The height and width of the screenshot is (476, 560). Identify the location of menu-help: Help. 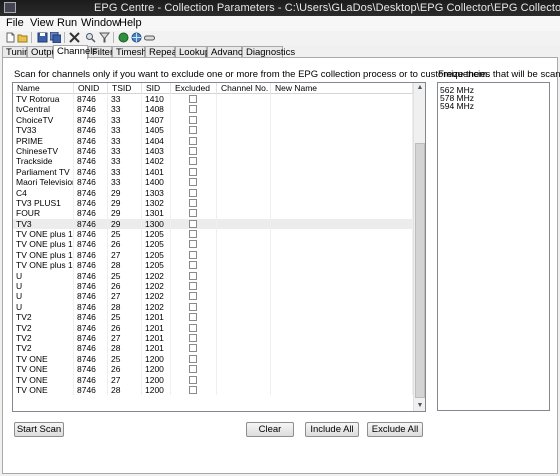
(130, 23).